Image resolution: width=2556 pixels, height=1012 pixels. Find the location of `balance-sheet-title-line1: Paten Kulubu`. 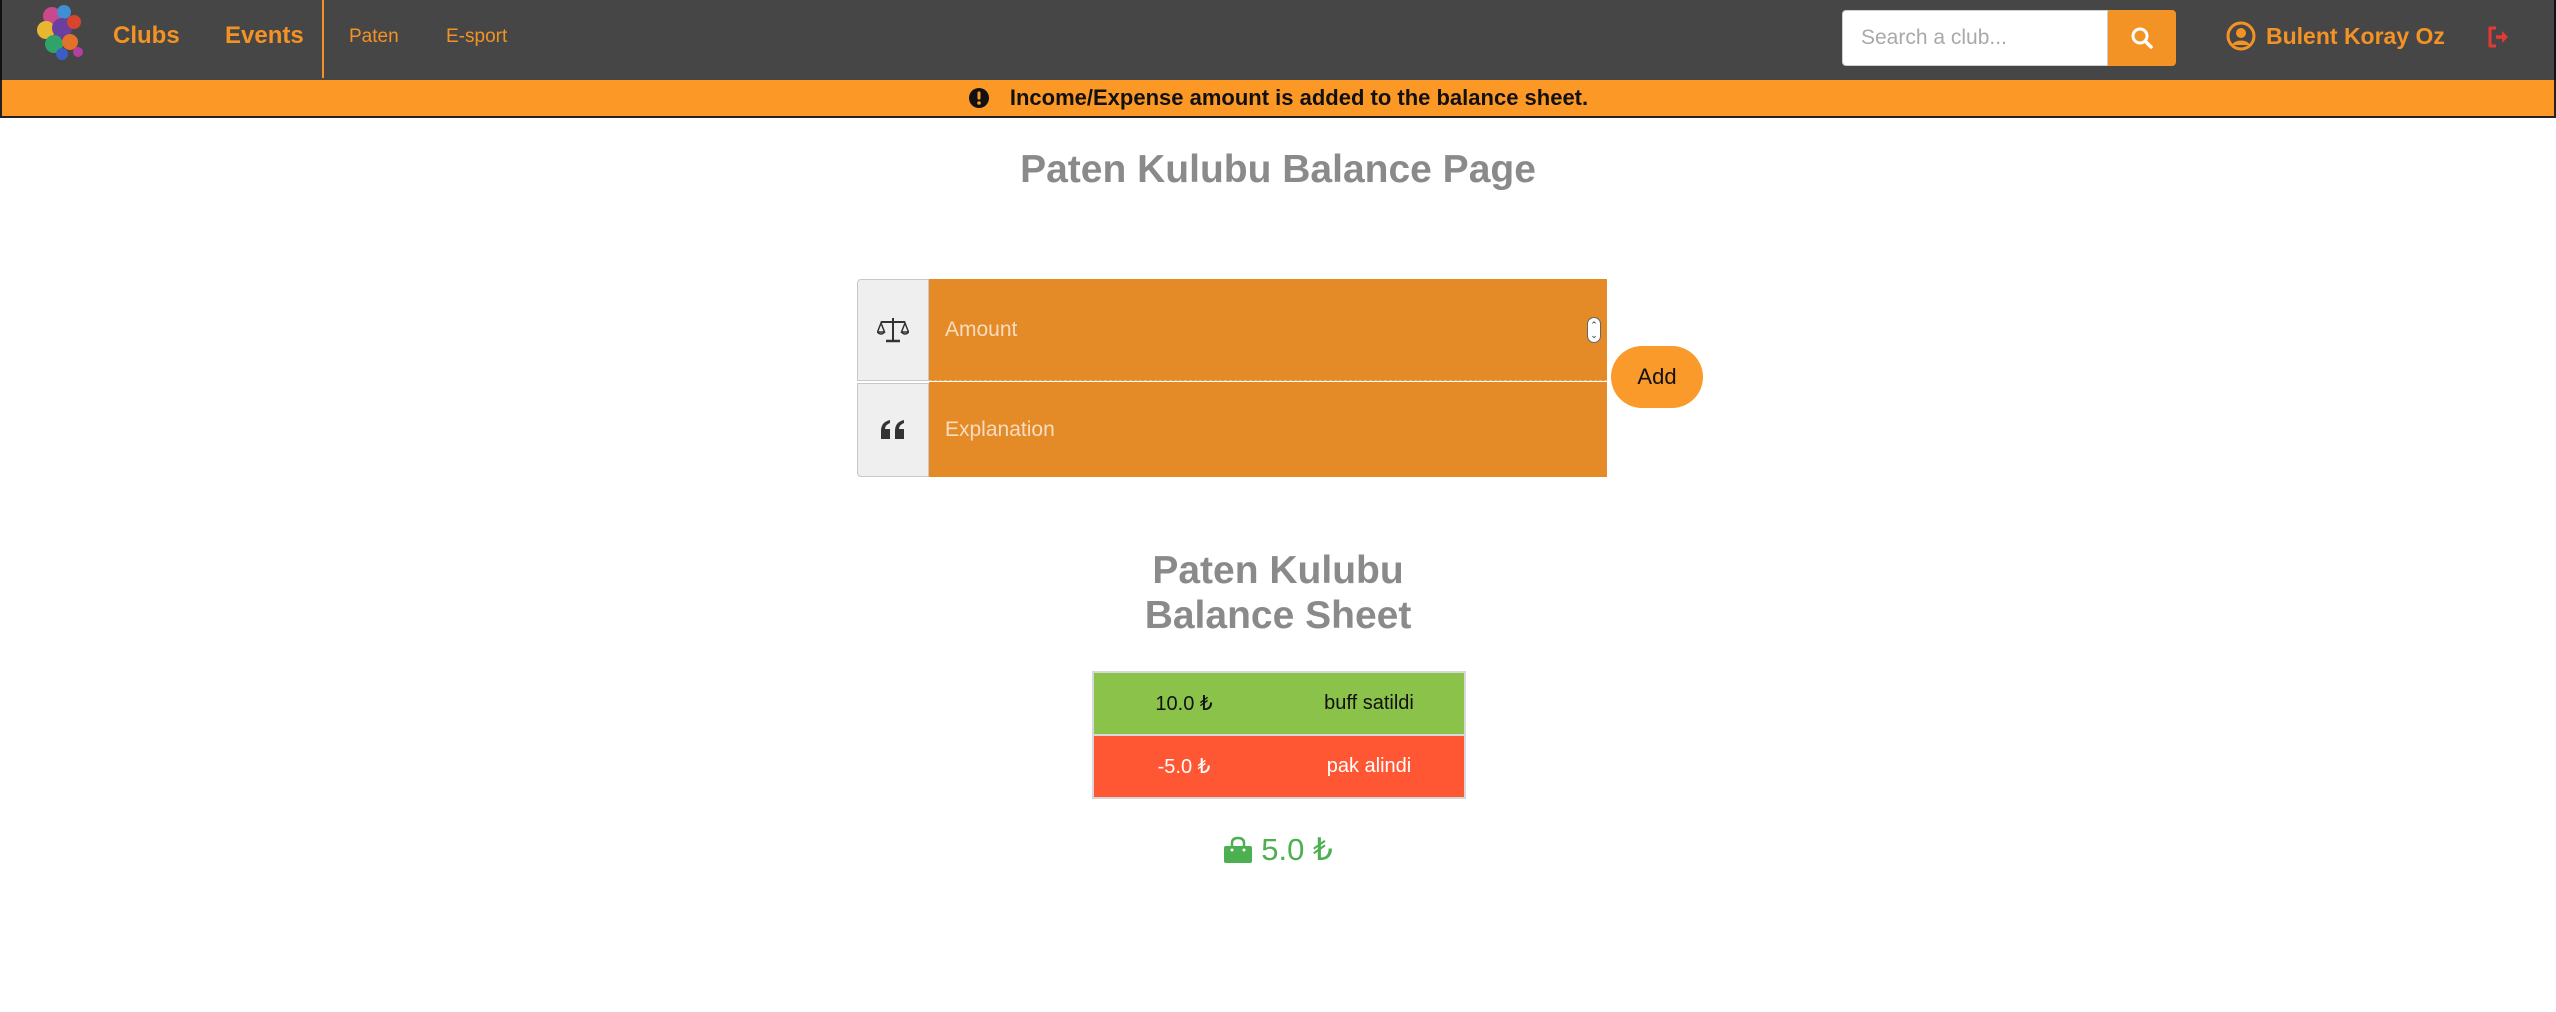

balance-sheet-title-line1: Paten Kulubu is located at coordinates (1278, 570).